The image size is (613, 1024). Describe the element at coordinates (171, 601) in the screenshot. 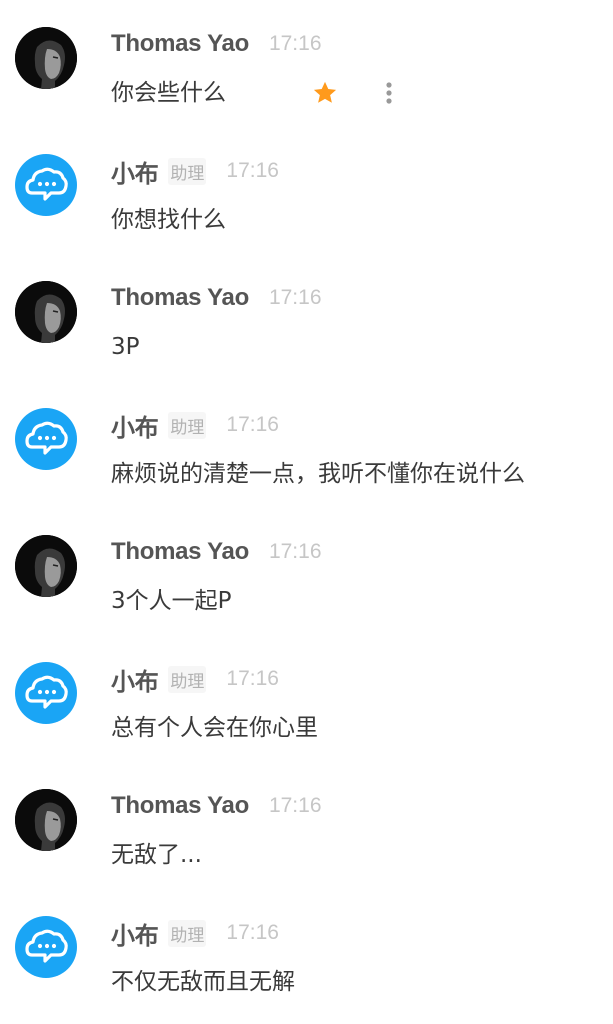

I see `message-text: 3个人一起P` at that location.